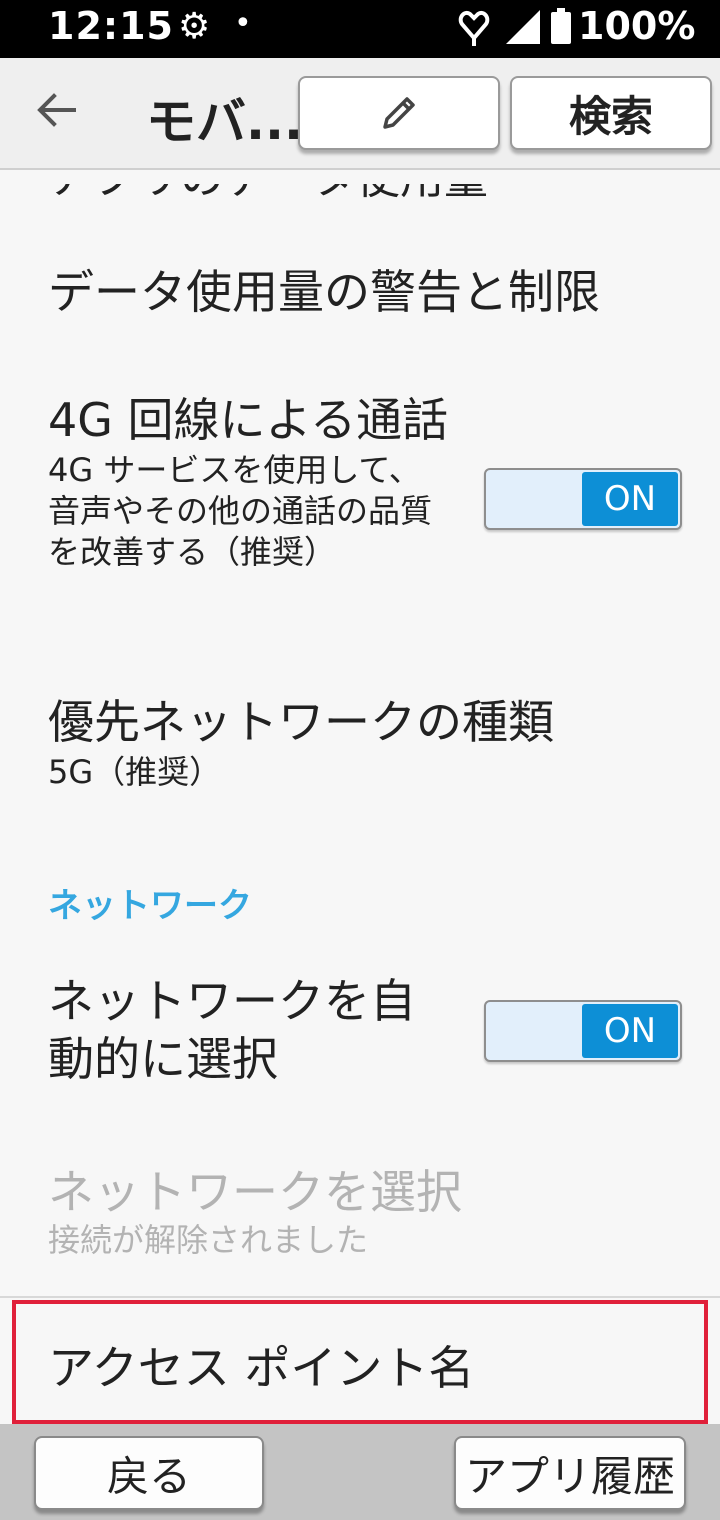 The height and width of the screenshot is (1520, 720). What do you see at coordinates (111, 26) in the screenshot?
I see `status-time: 12:15` at bounding box center [111, 26].